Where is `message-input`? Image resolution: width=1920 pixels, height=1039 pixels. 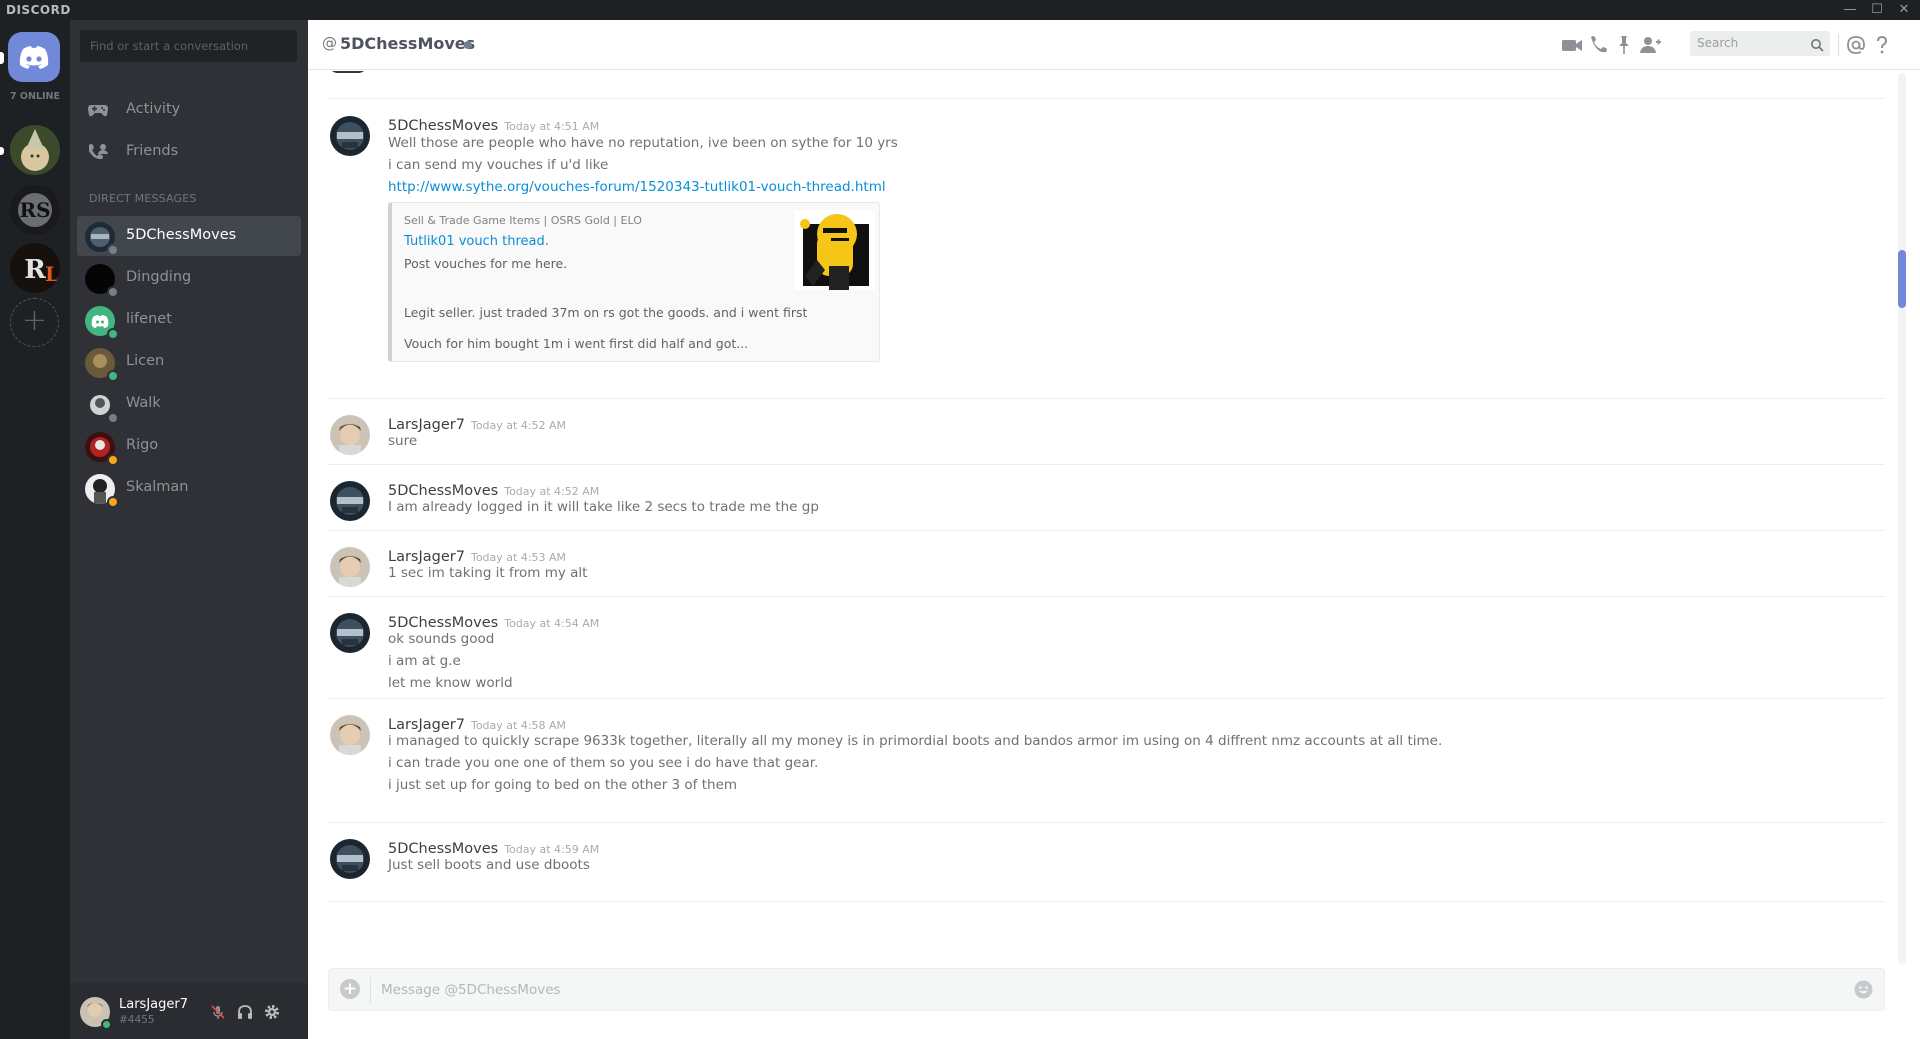 message-input is located at coordinates (1081, 990).